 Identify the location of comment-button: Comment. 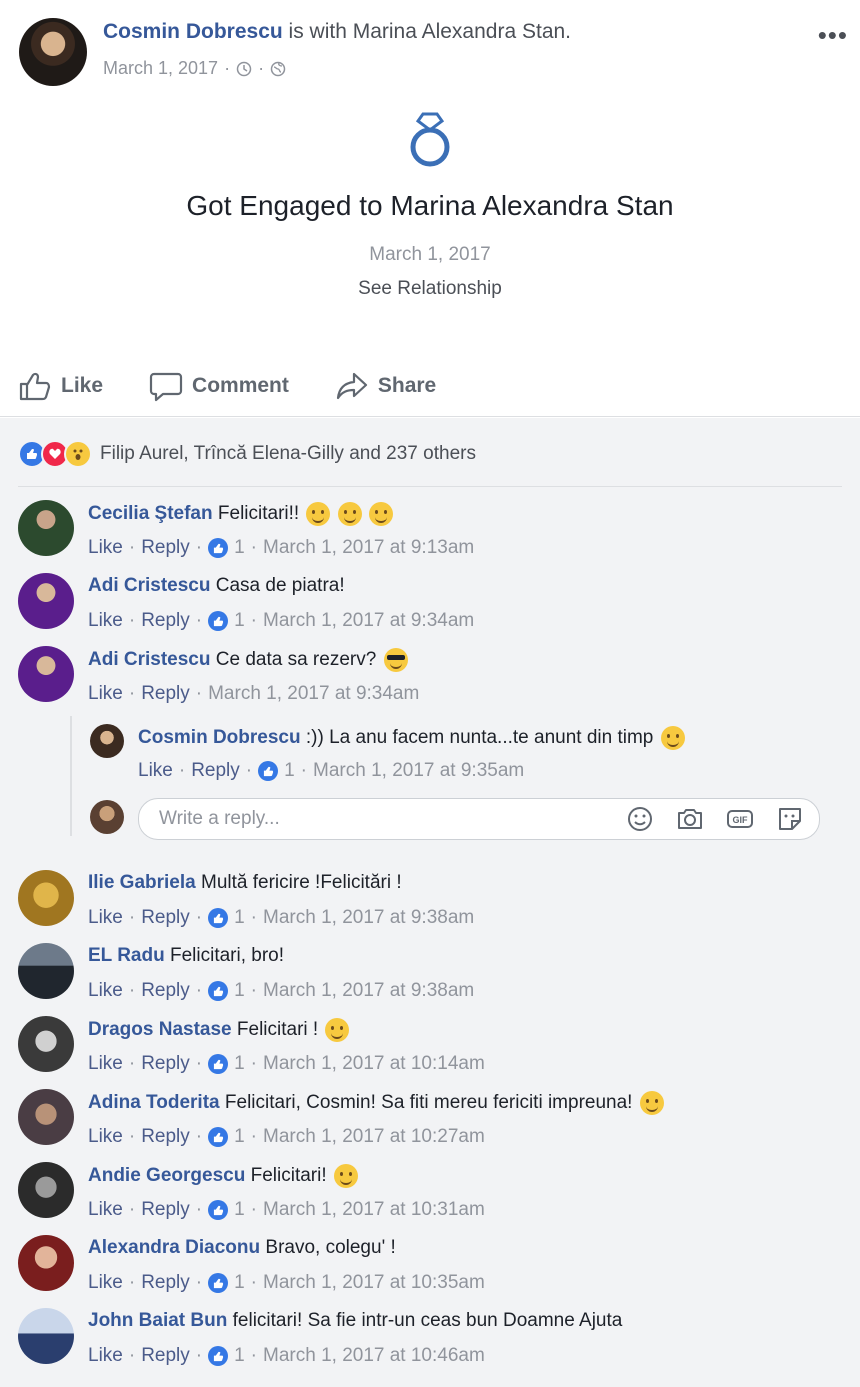
(219, 386).